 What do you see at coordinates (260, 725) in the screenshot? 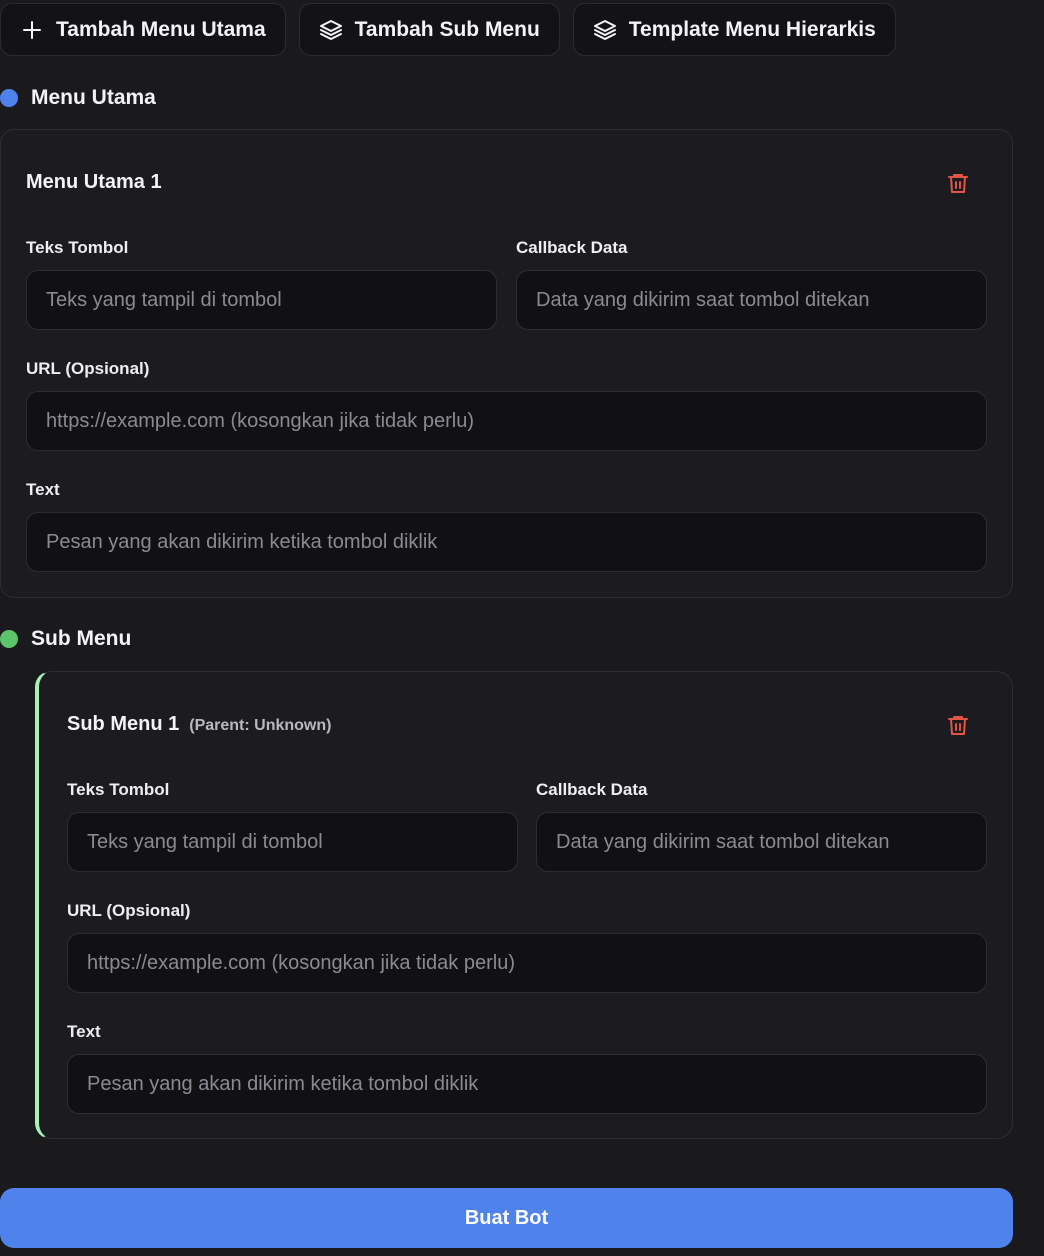
I see `parent-note: (Parent: Unknown)` at bounding box center [260, 725].